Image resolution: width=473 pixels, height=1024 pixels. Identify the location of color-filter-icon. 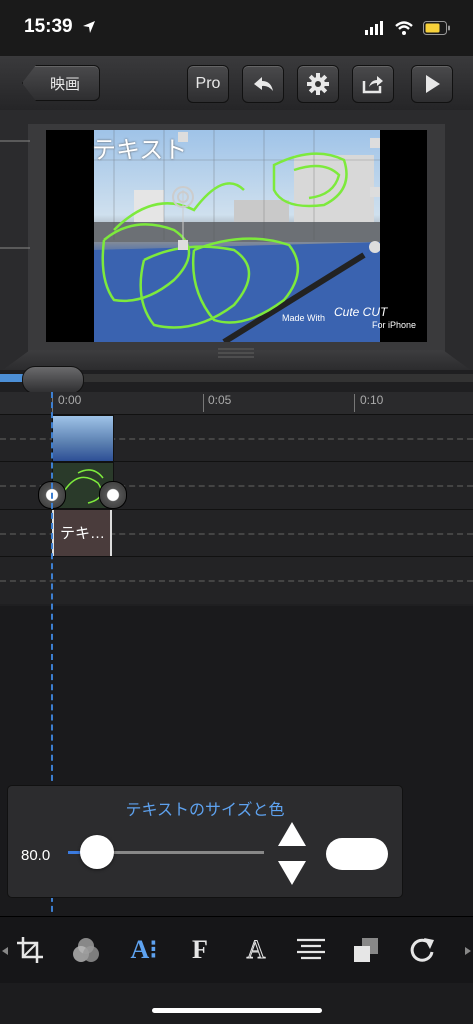
(86, 950).